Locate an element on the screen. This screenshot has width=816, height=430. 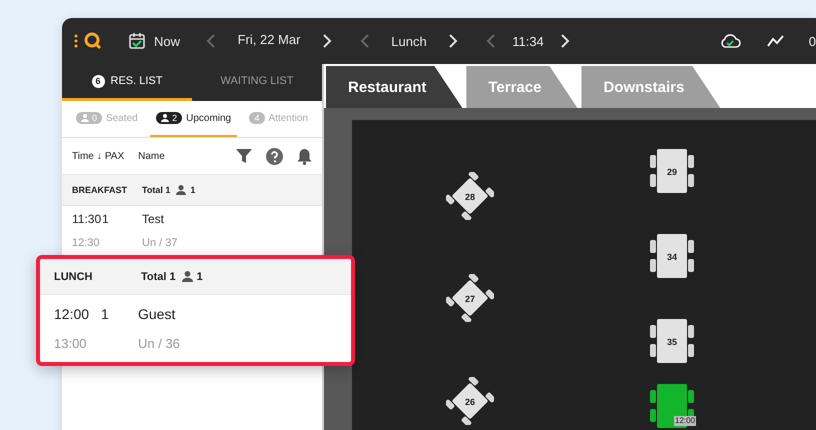
count-badge: 0 is located at coordinates (89, 118).